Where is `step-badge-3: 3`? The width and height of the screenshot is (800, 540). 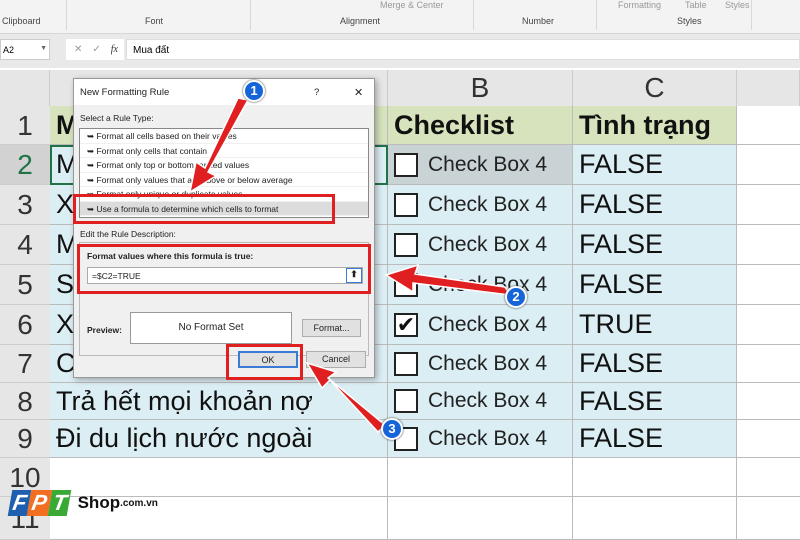 step-badge-3: 3 is located at coordinates (392, 429).